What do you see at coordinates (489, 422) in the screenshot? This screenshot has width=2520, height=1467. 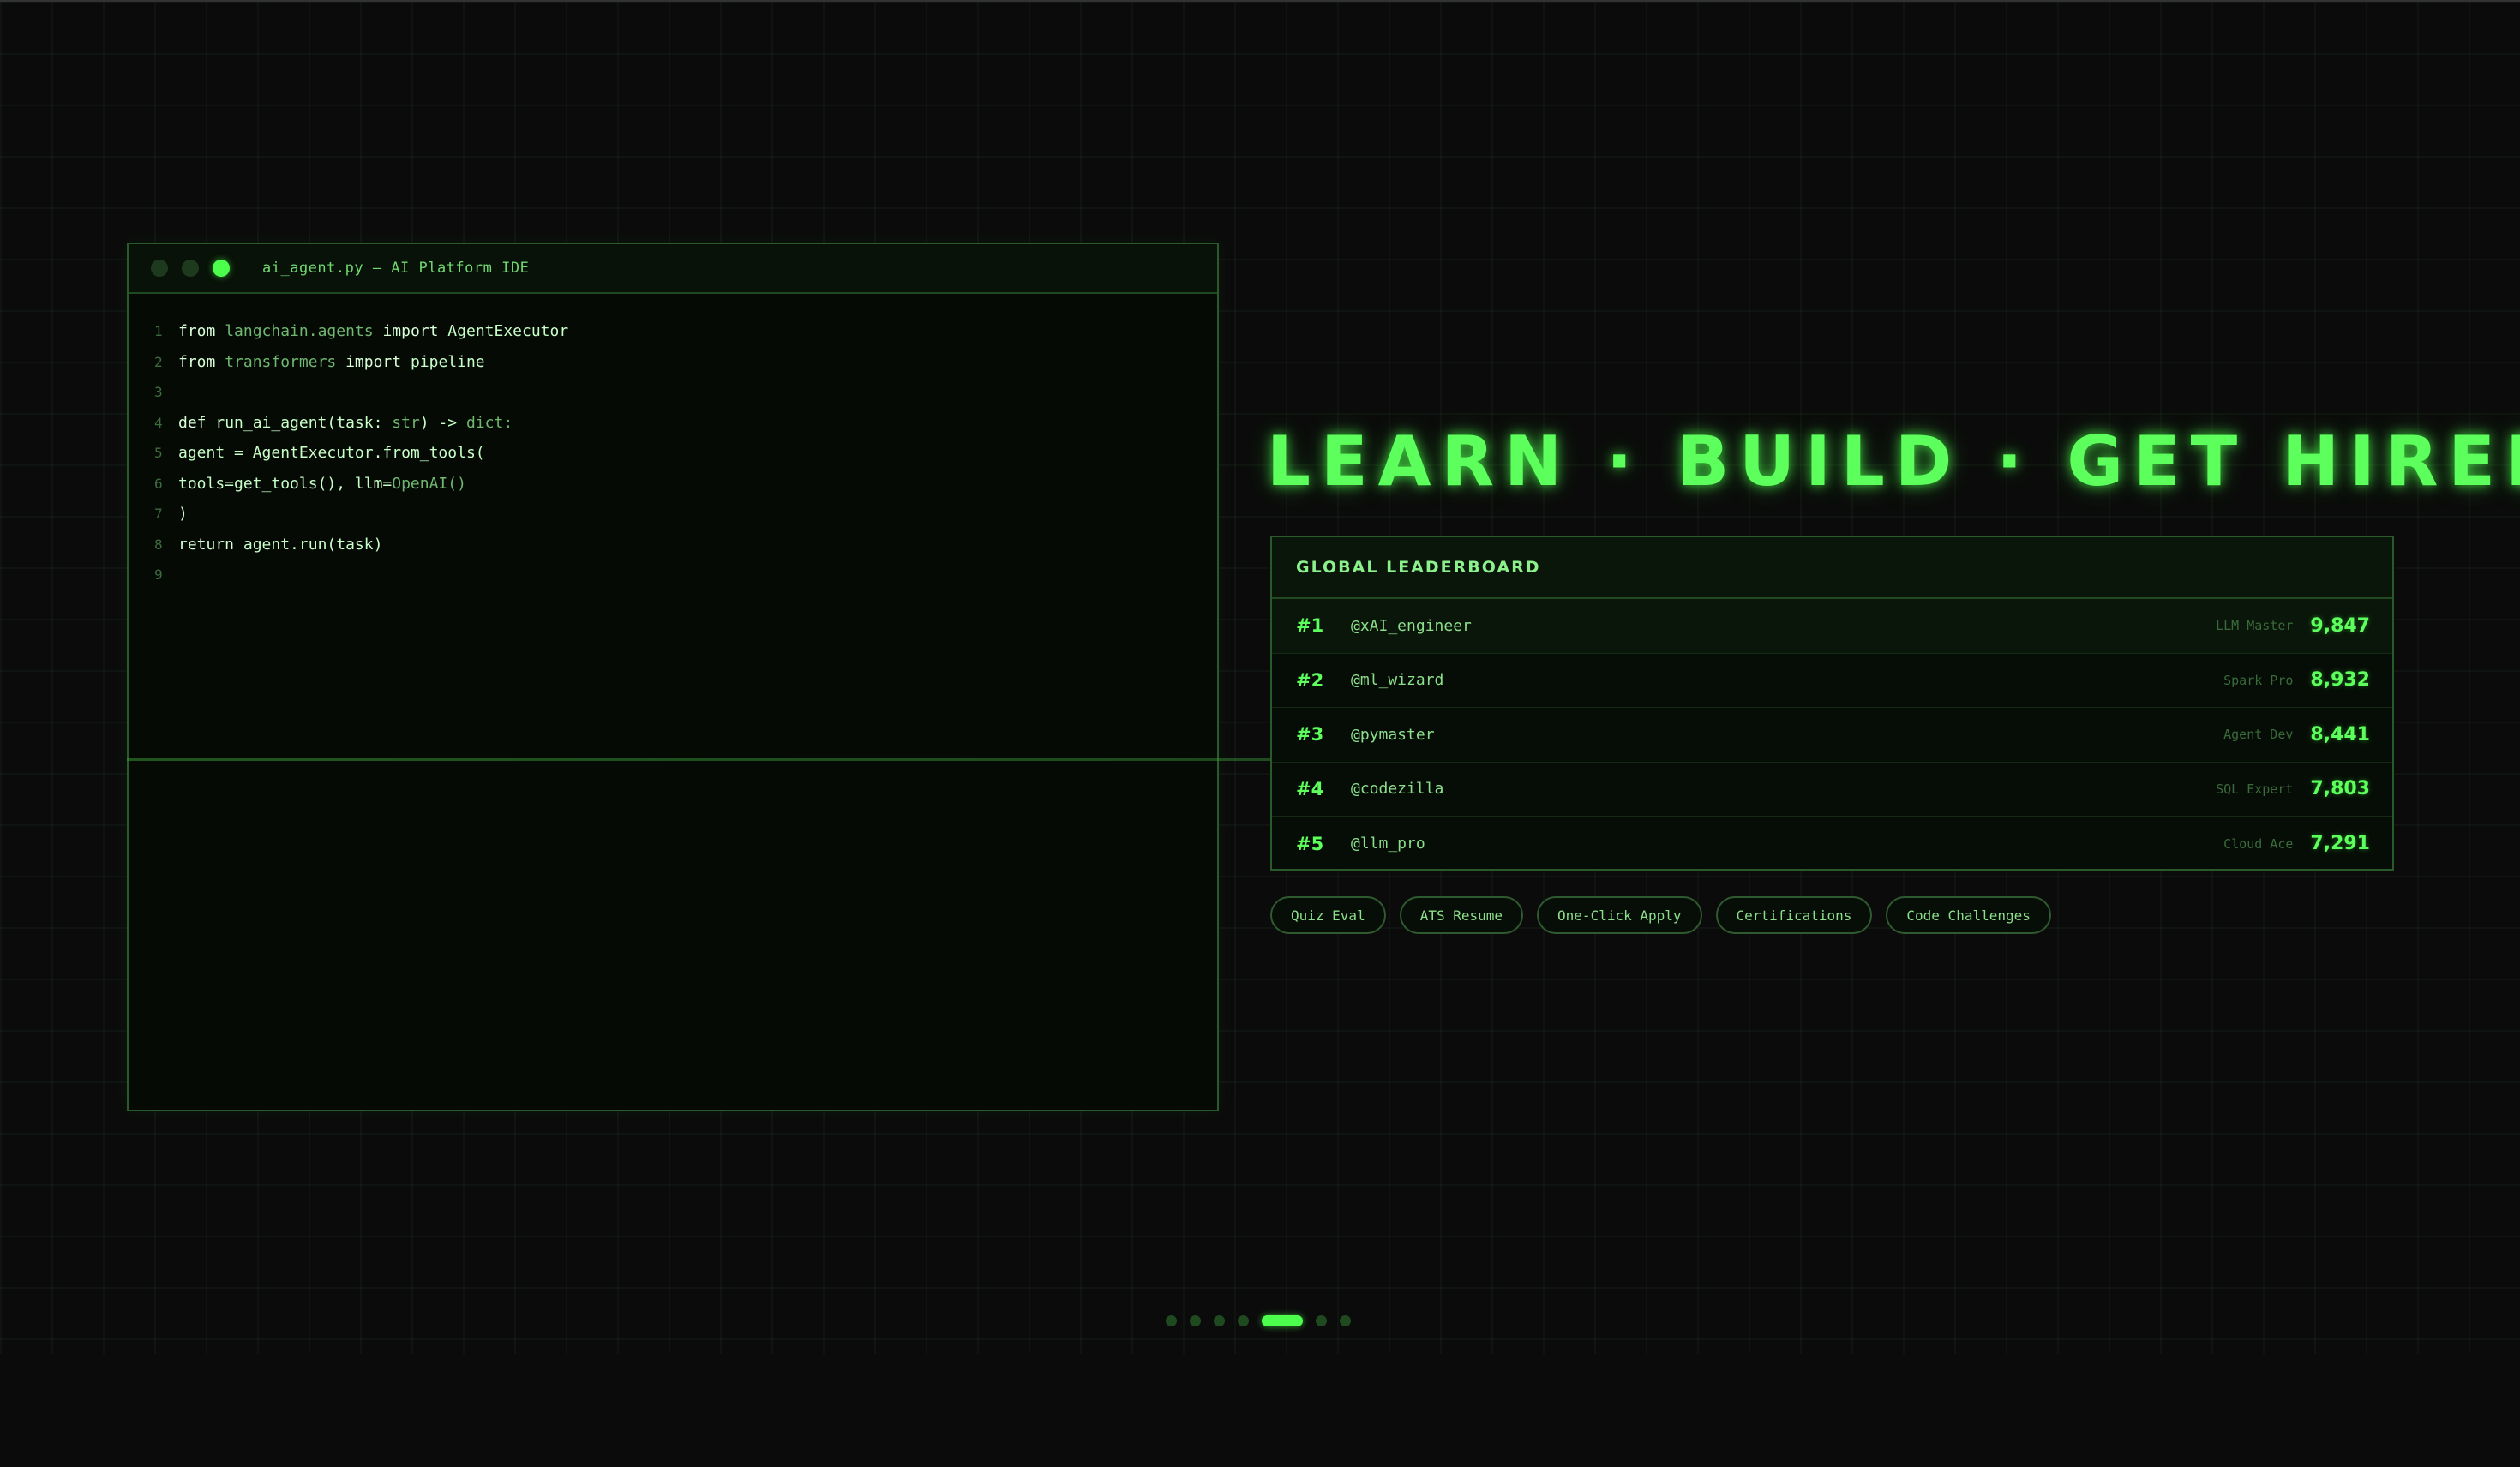 I see `code-token: dict:` at bounding box center [489, 422].